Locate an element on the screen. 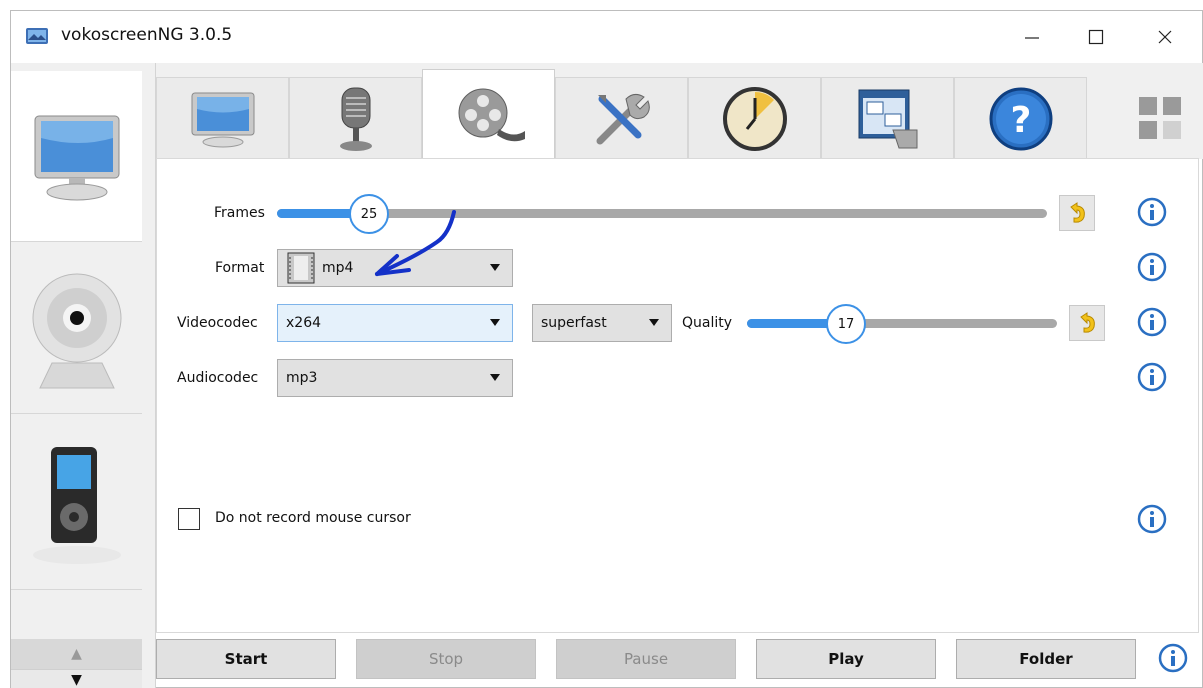  close-button is located at coordinates (1165, 37).